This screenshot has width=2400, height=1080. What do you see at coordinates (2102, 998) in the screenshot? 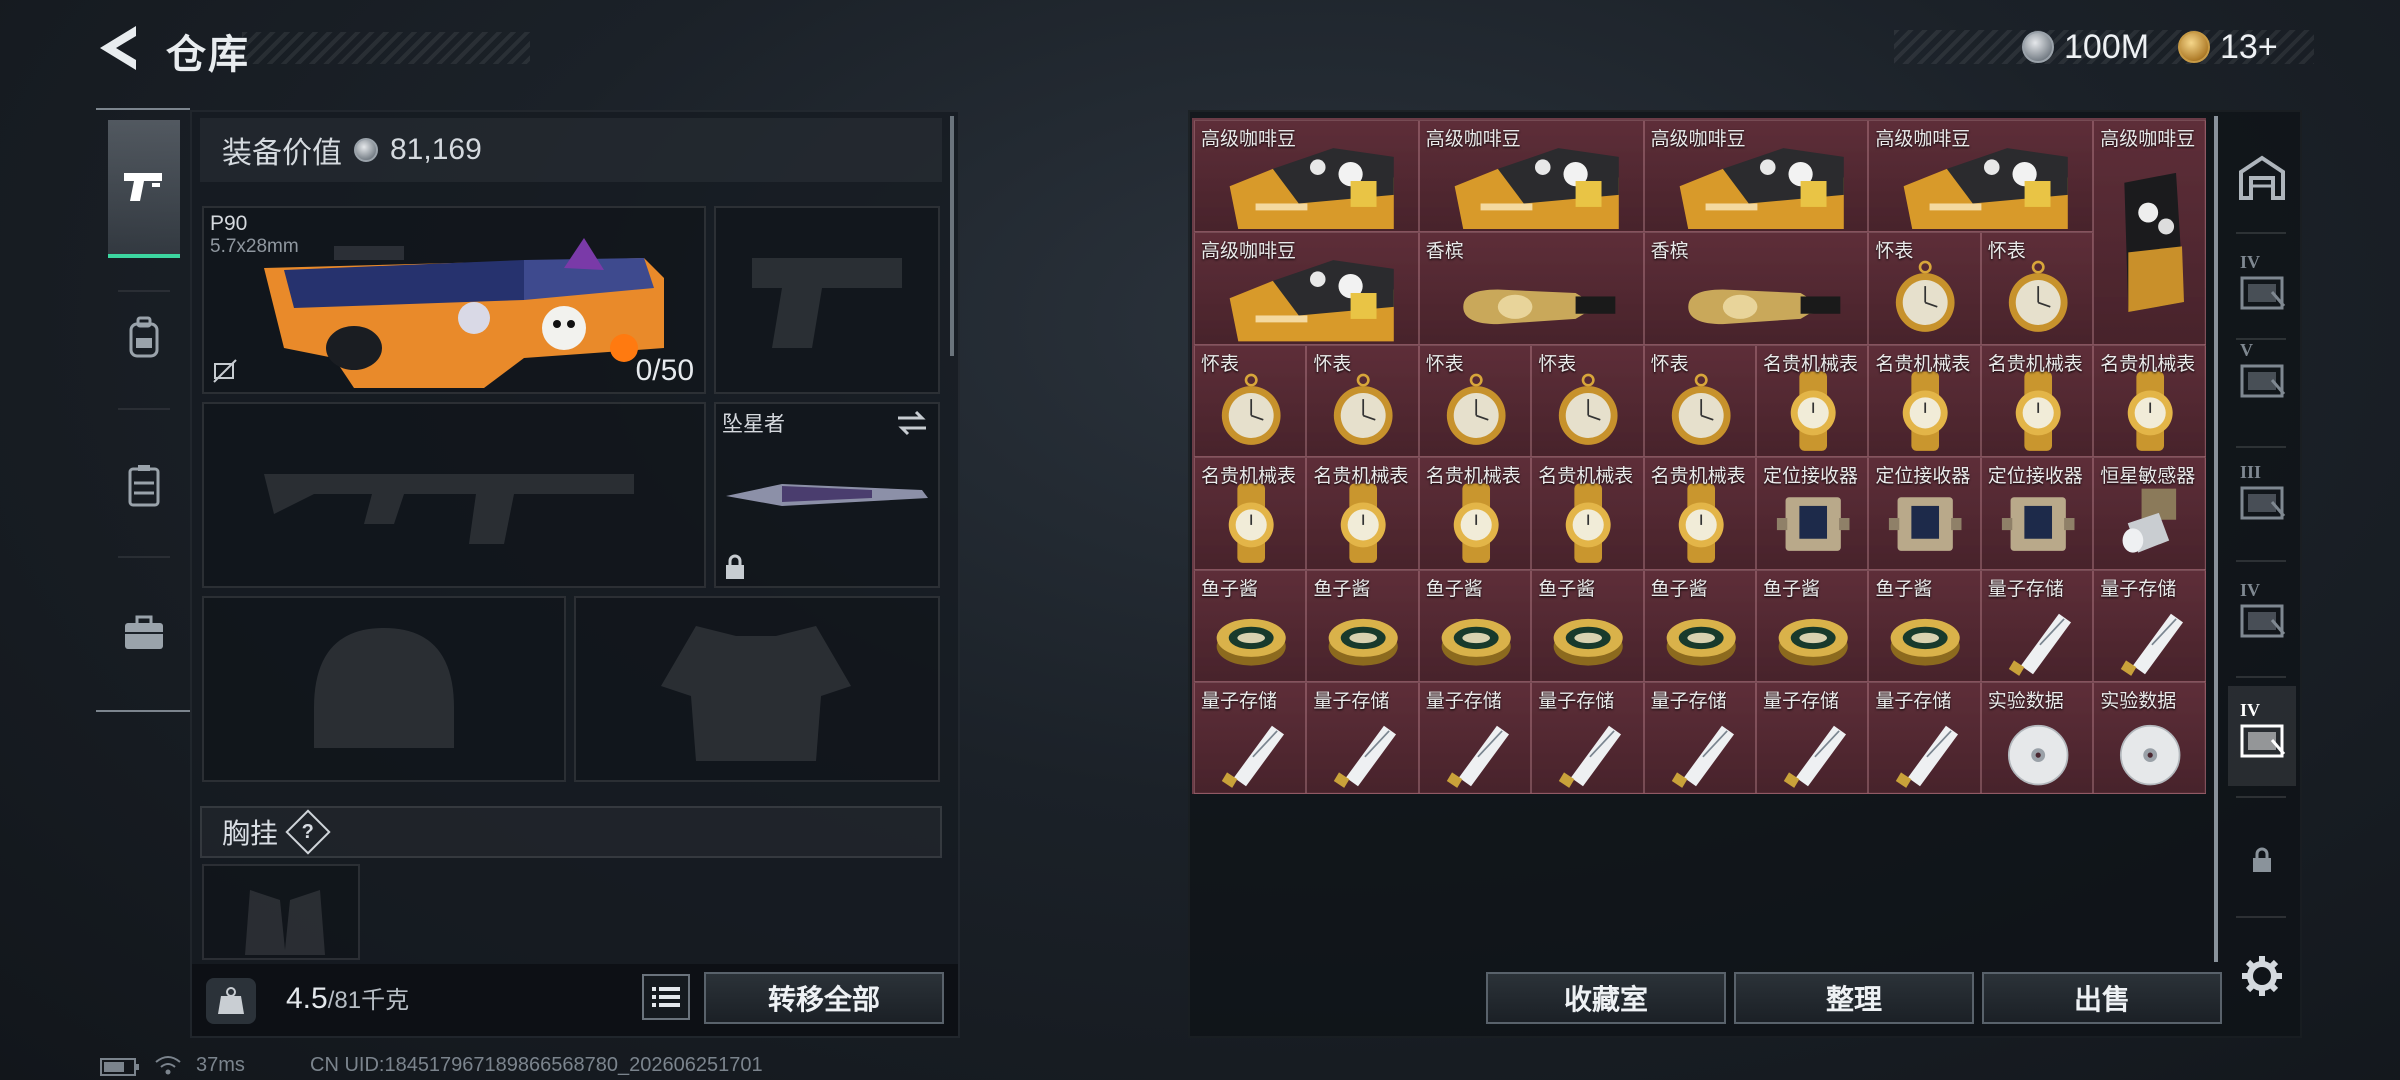
I see `sell-button: 出售` at bounding box center [2102, 998].